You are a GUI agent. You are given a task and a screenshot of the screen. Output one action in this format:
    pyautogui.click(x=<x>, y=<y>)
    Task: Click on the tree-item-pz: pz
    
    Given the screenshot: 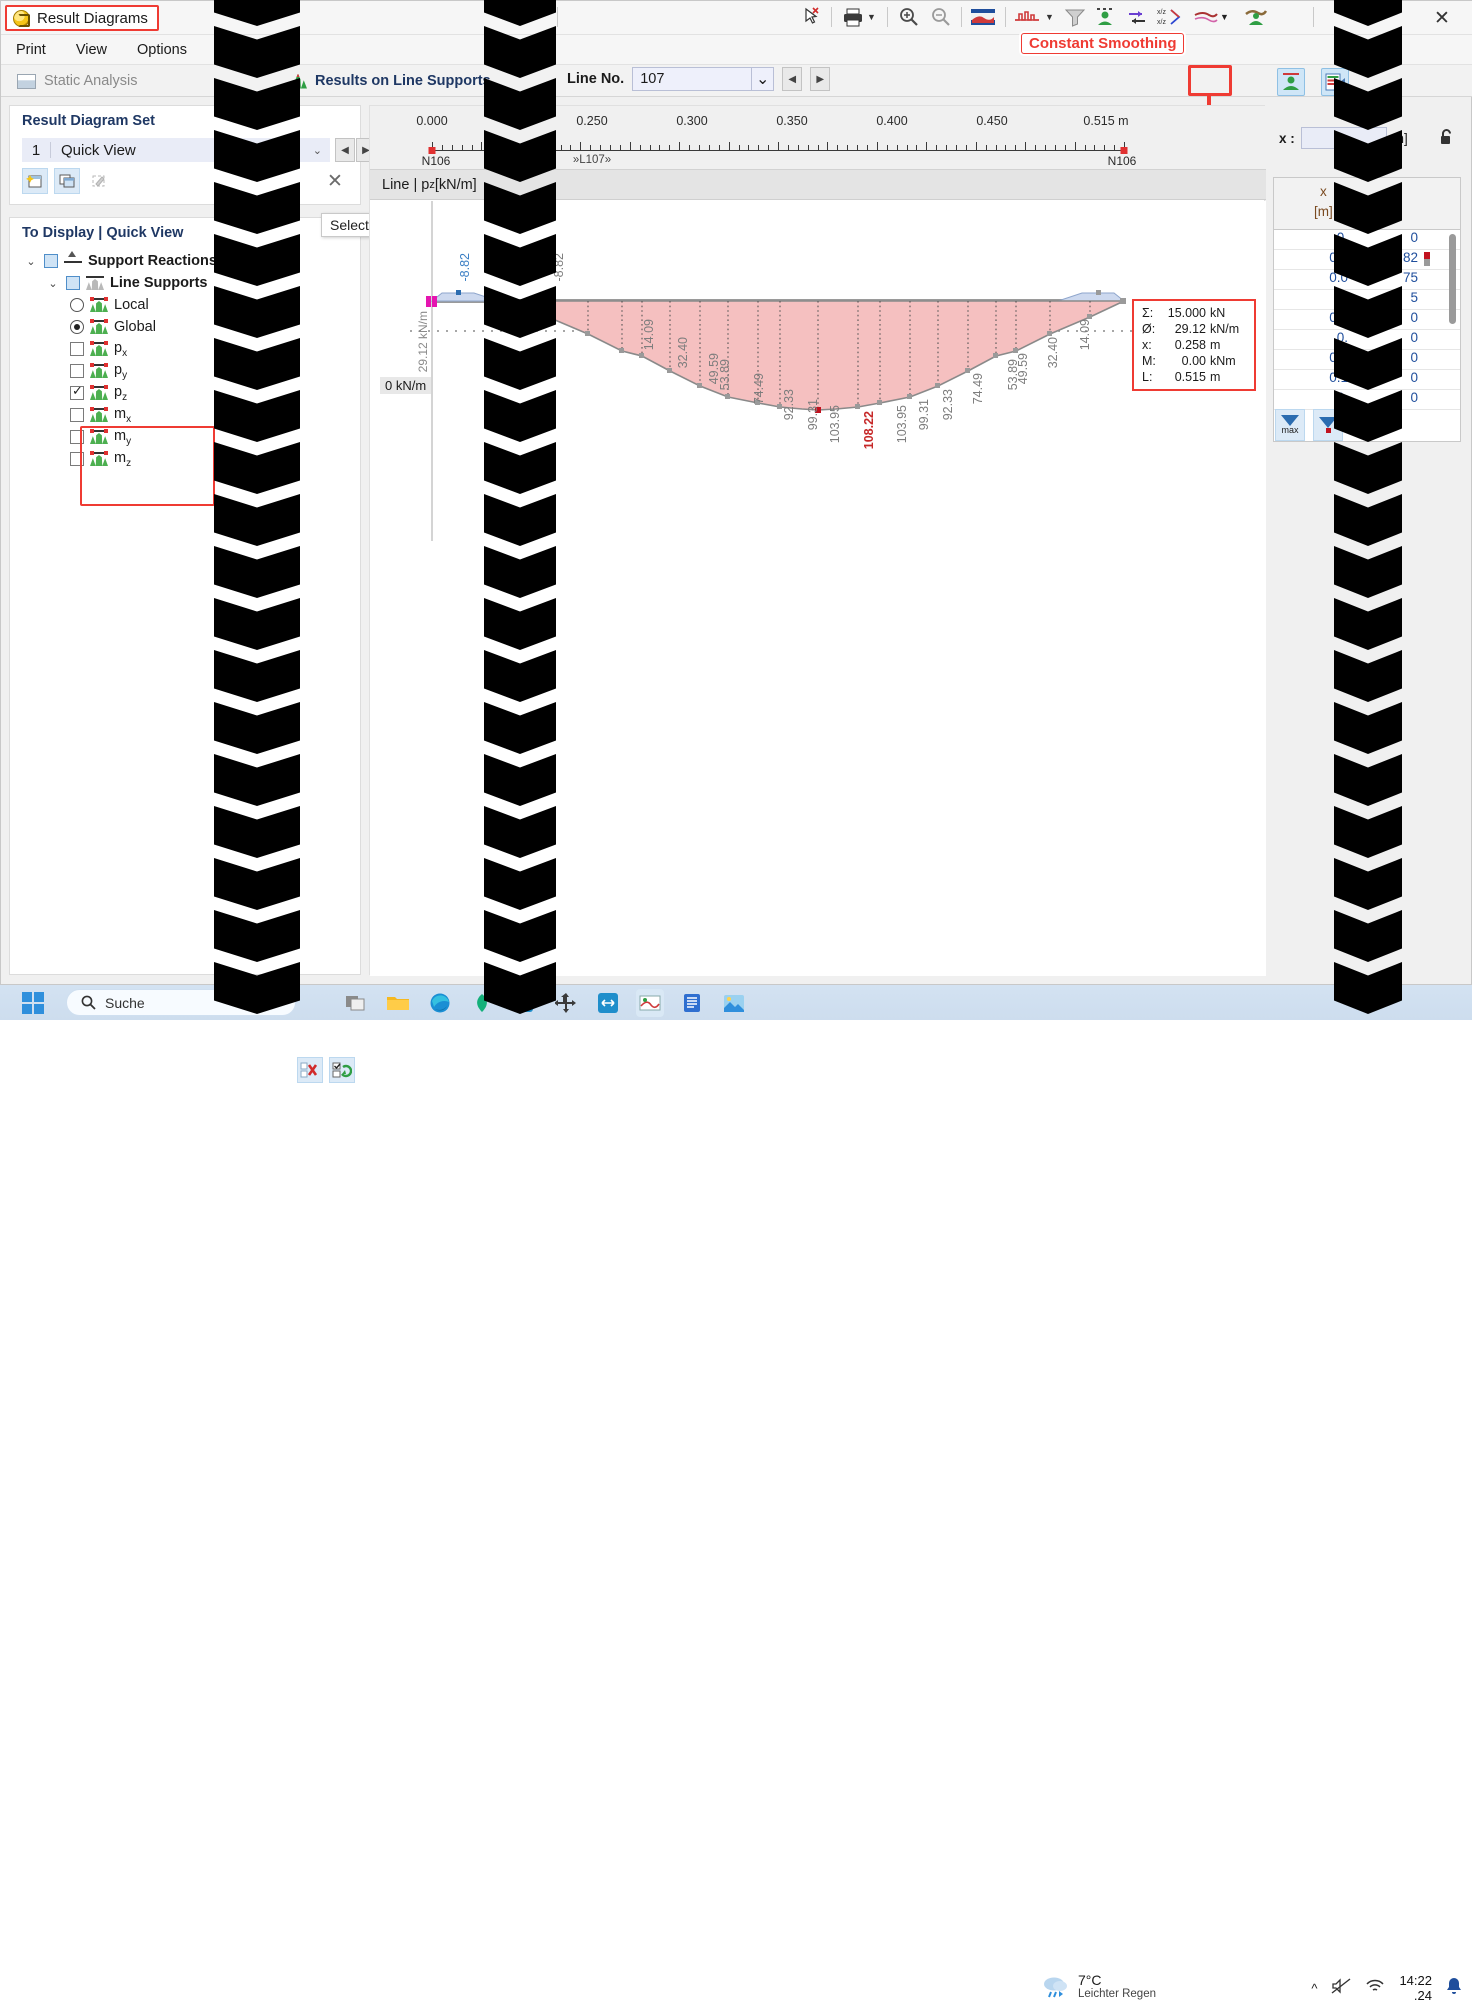 What is the action you would take?
    pyautogui.click(x=186, y=393)
    